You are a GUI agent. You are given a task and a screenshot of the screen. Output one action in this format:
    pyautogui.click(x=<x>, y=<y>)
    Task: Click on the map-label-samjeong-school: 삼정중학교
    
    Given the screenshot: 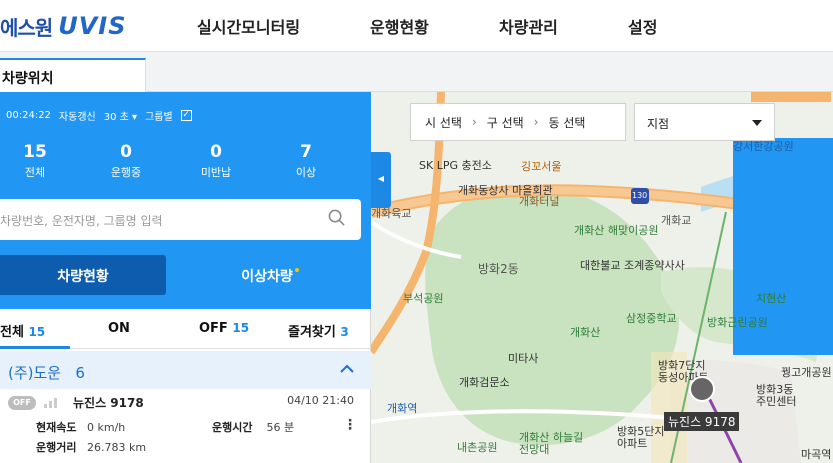 What is the action you would take?
    pyautogui.click(x=651, y=318)
    